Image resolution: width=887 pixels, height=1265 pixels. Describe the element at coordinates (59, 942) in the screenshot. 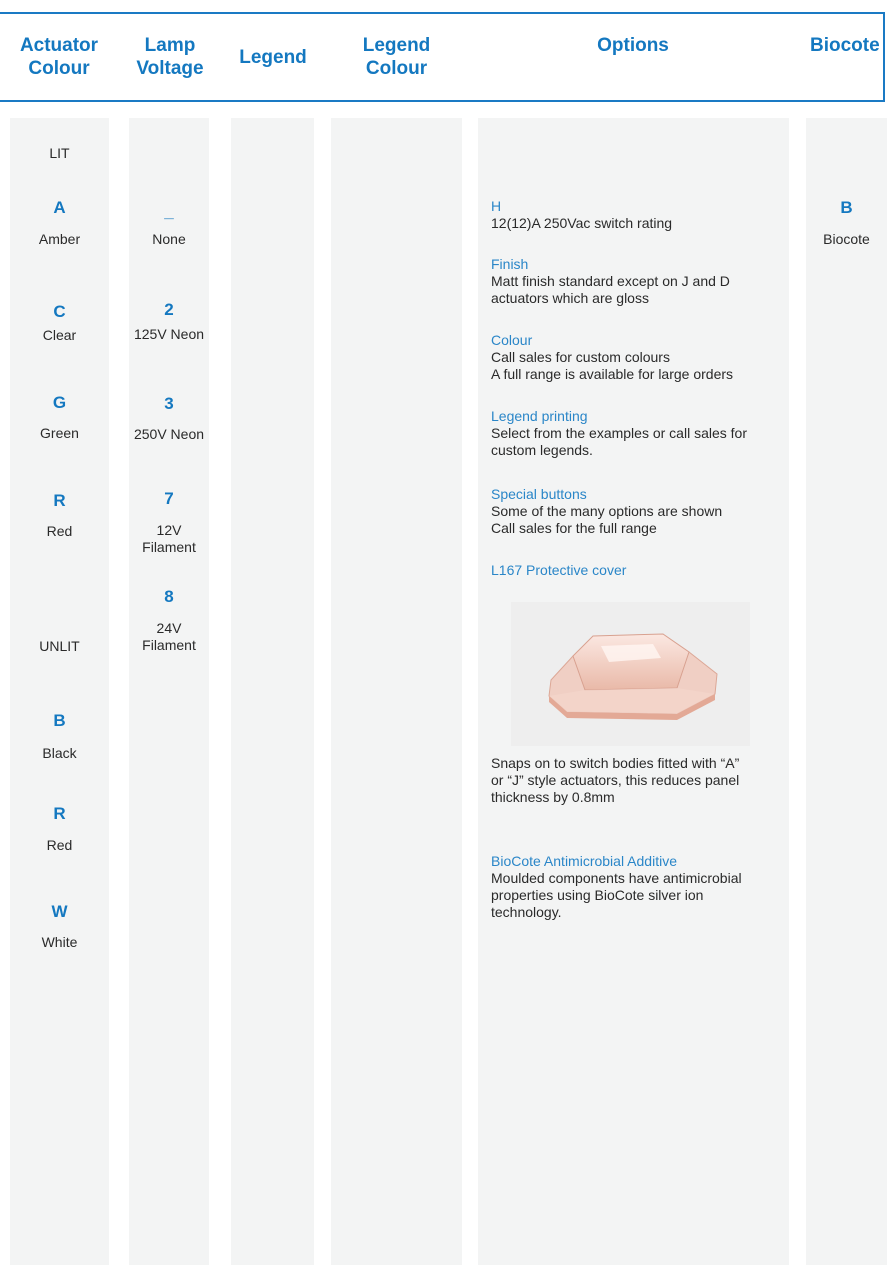

I see `actuator-name: White` at that location.